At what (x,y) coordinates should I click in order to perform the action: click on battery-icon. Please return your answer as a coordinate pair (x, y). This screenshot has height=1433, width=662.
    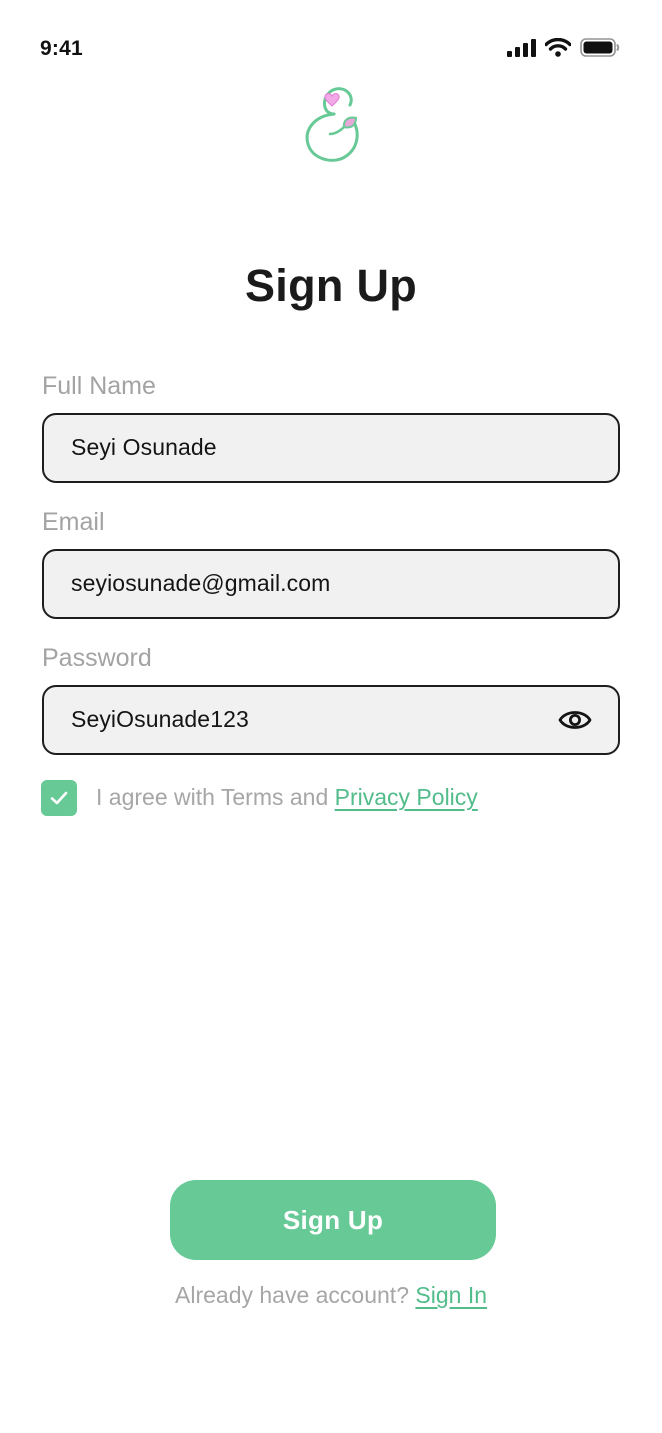
    Looking at the image, I should click on (600, 47).